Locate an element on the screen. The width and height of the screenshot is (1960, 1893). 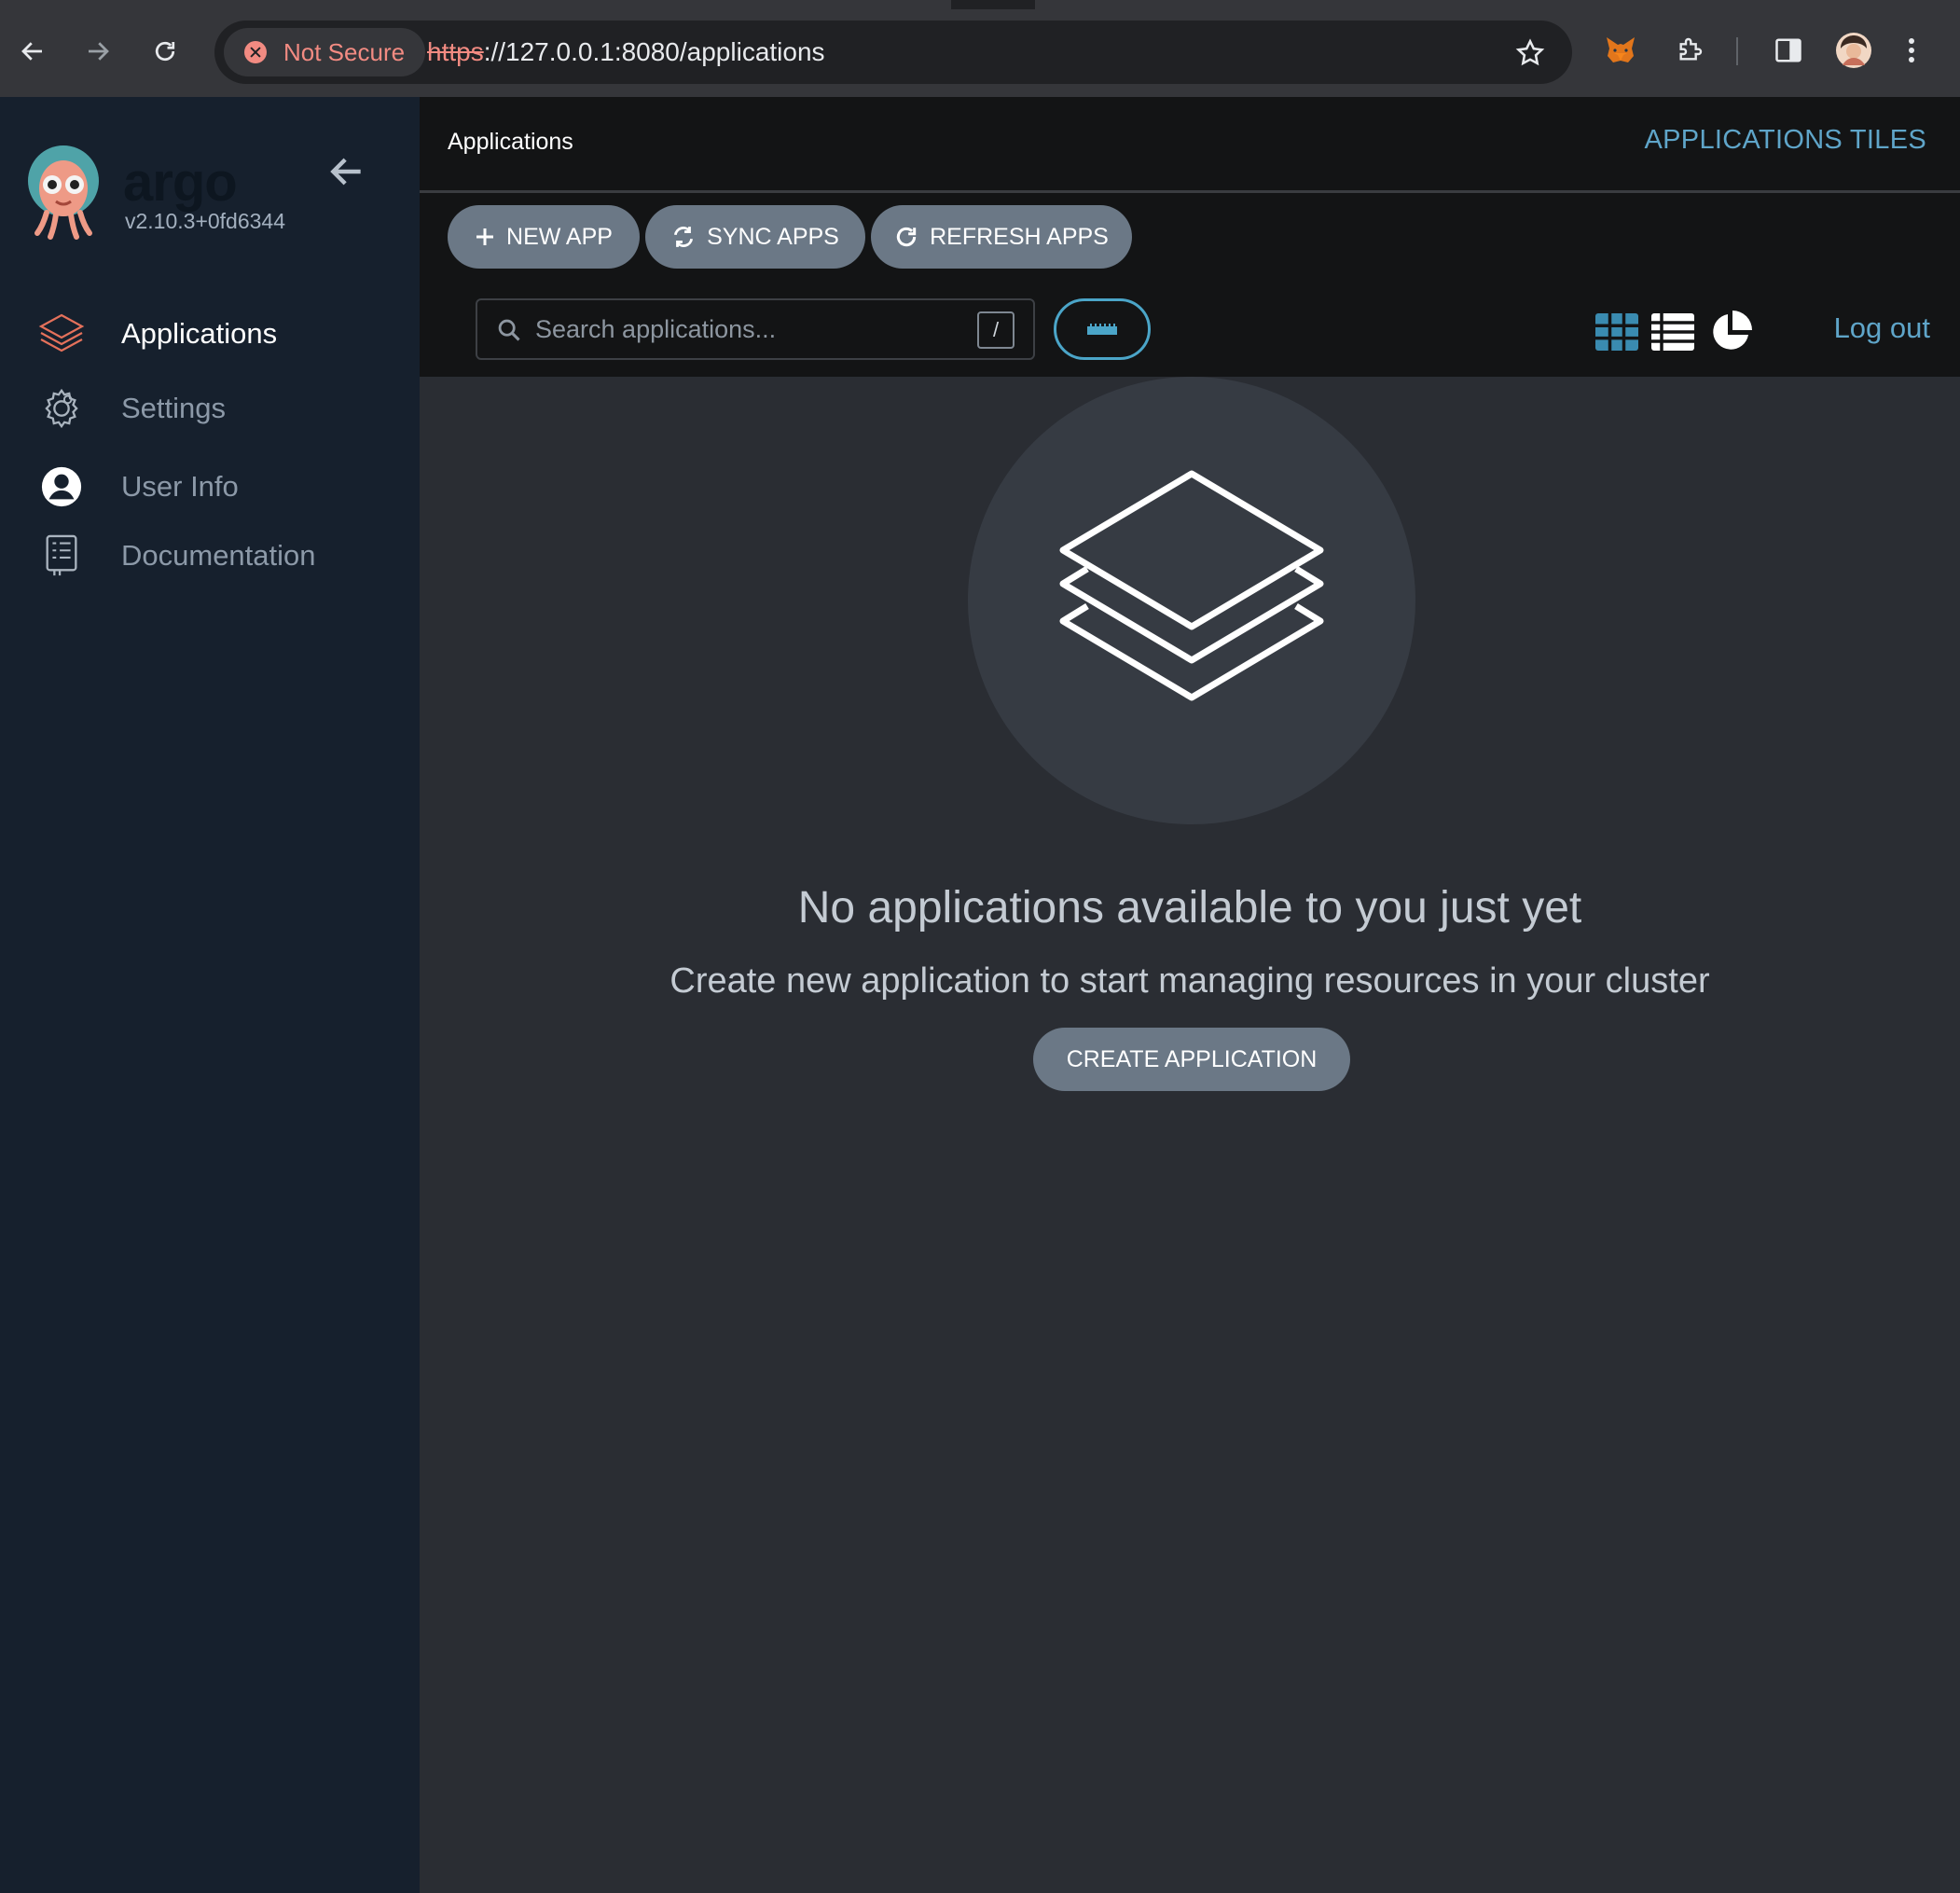
gear-icon is located at coordinates (62, 408).